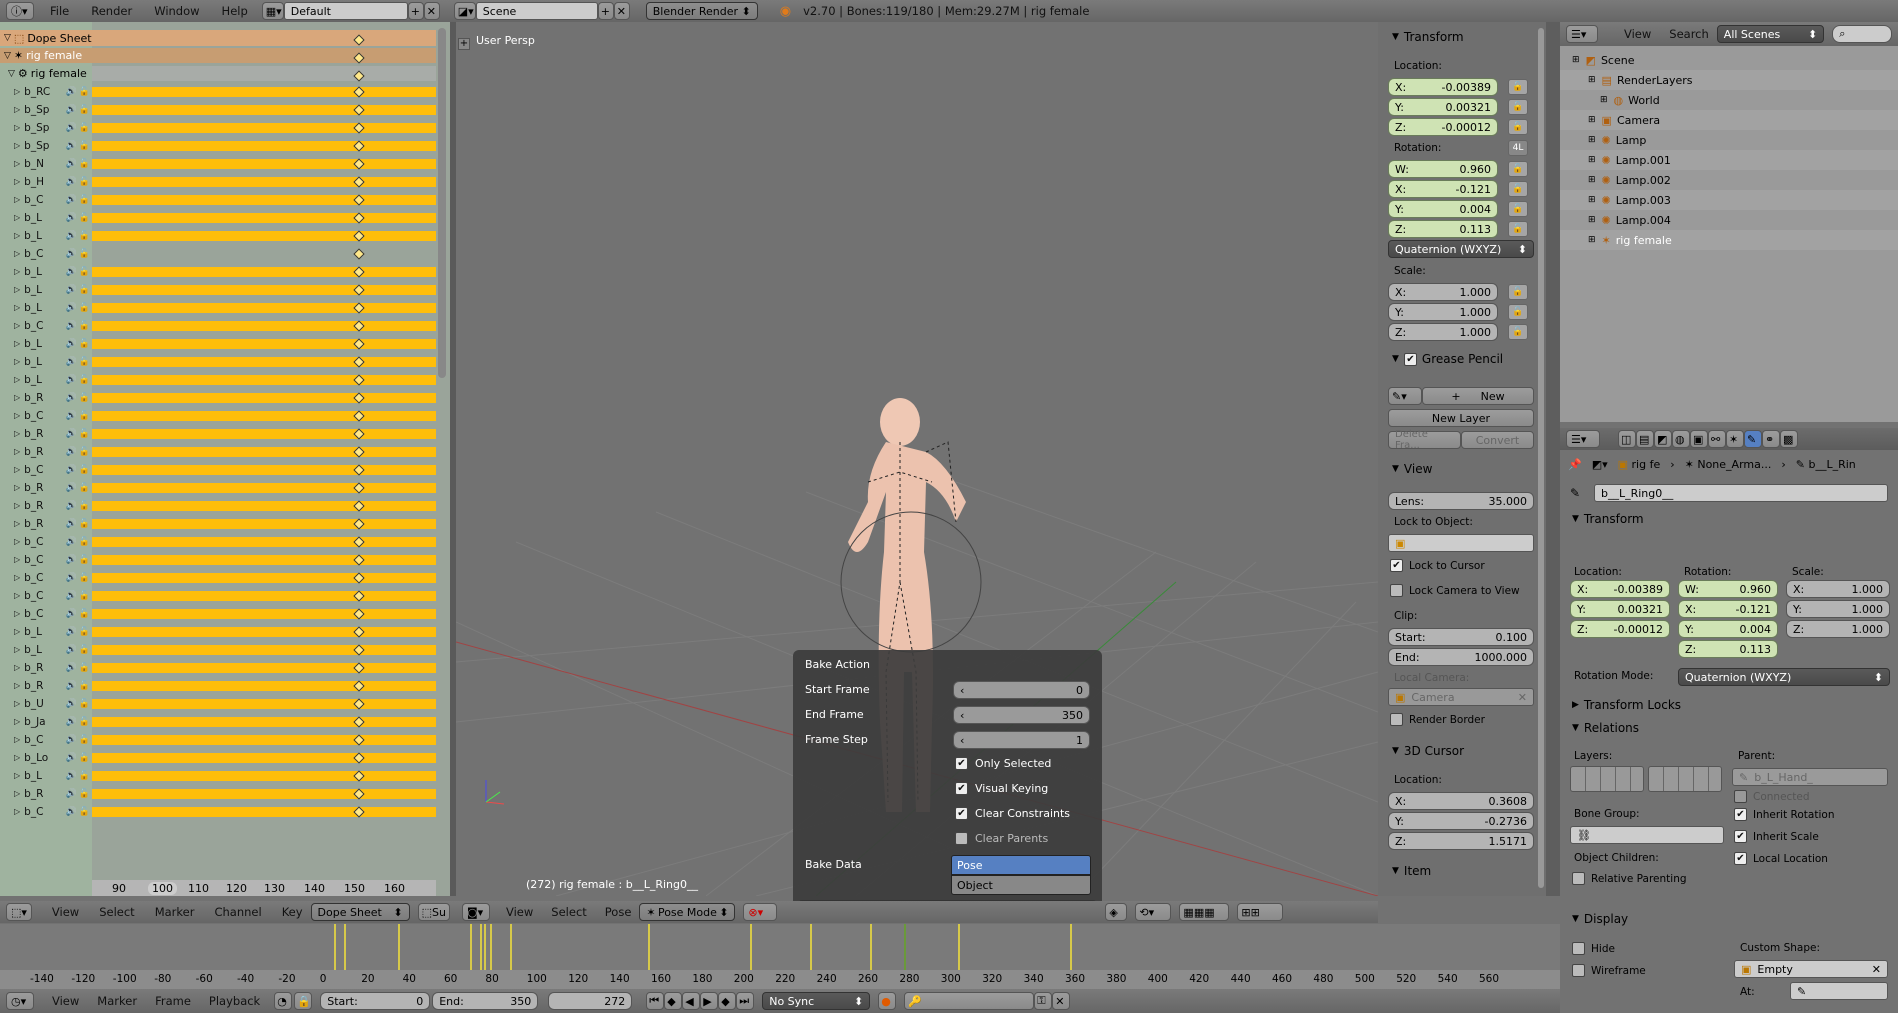 This screenshot has width=1898, height=1013. Describe the element at coordinates (1001, 788) in the screenshot. I see `visual-keying-checkbox: ✔ Visual Keying` at that location.